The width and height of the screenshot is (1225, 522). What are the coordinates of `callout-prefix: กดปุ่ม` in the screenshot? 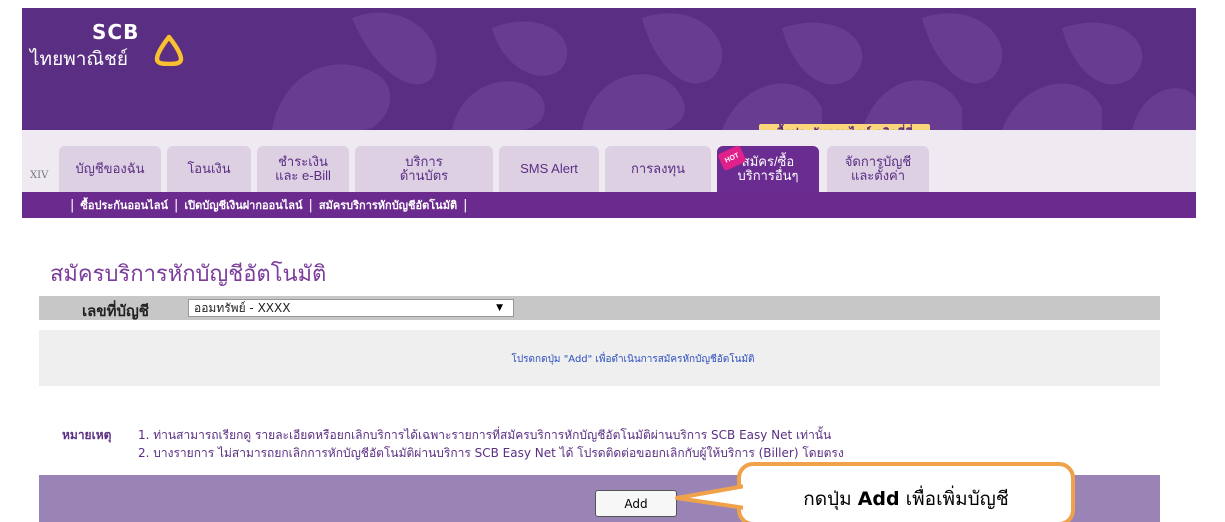 It's located at (830, 499).